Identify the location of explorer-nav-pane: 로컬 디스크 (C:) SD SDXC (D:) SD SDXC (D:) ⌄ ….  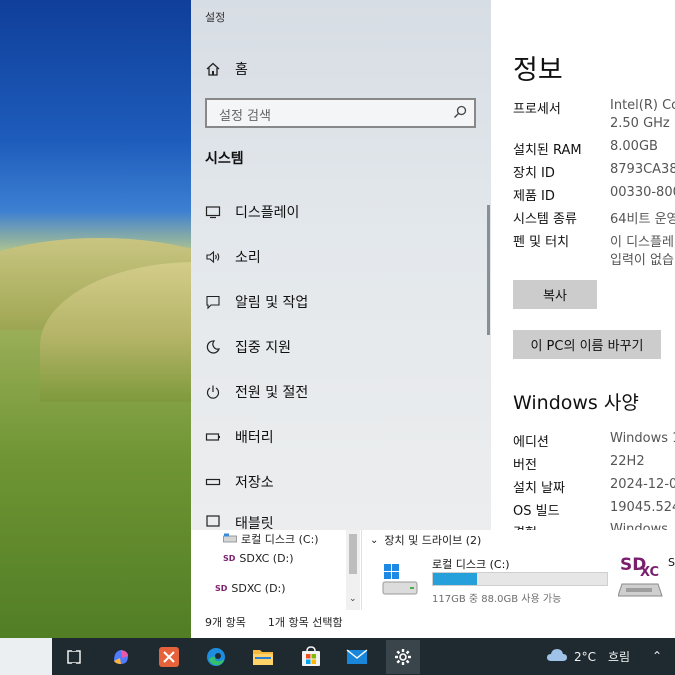
(276, 584).